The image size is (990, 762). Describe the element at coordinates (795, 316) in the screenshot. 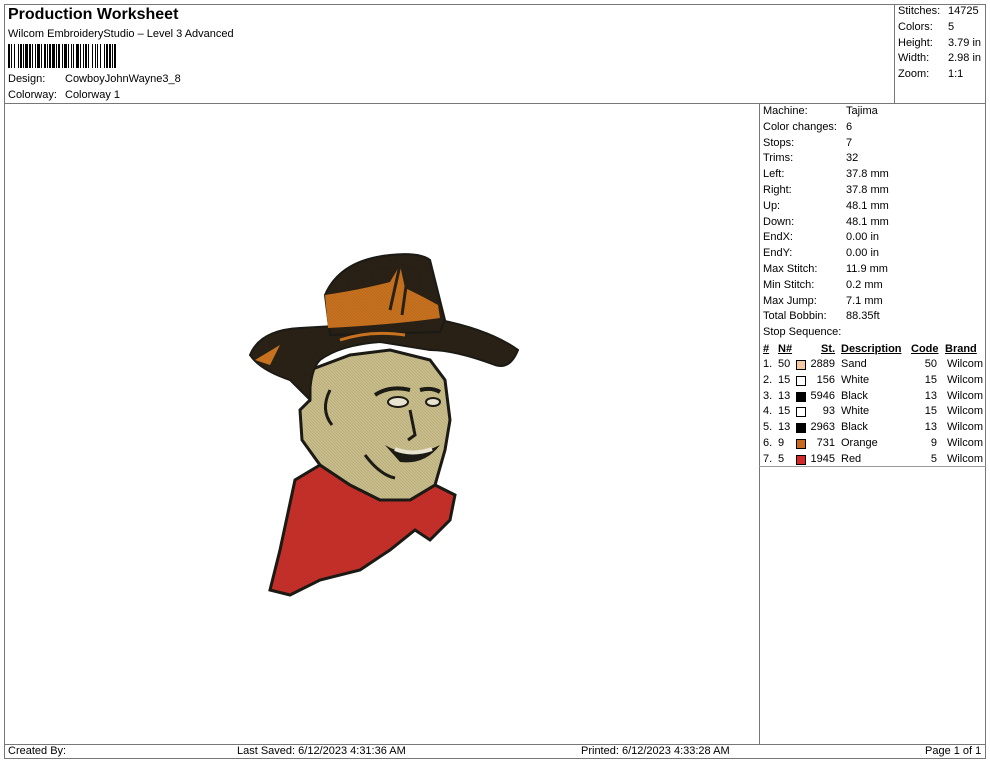

I see `machine-info-label: Total Bobbin:` at that location.